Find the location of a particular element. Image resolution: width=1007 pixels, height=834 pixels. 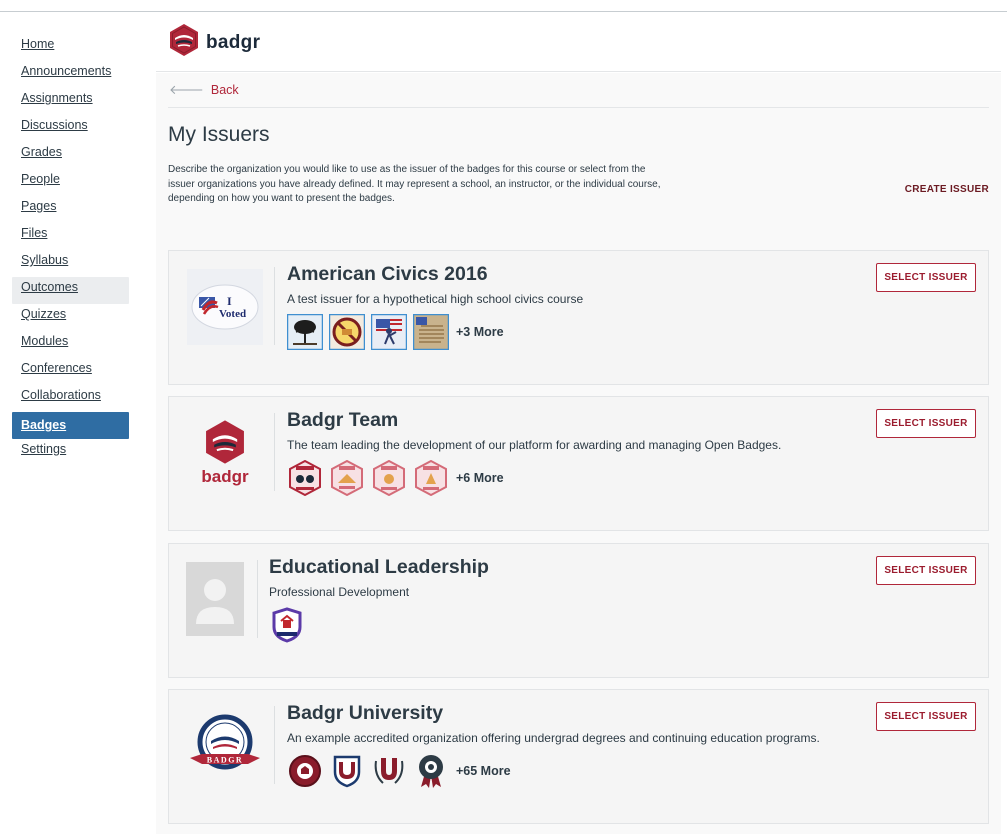

badge-list is located at coordinates (379, 625).